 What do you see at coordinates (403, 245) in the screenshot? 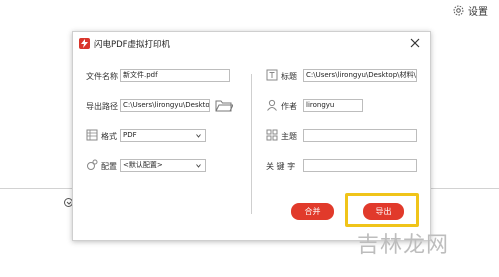
I see `watermark-text: 吉林龙网` at bounding box center [403, 245].